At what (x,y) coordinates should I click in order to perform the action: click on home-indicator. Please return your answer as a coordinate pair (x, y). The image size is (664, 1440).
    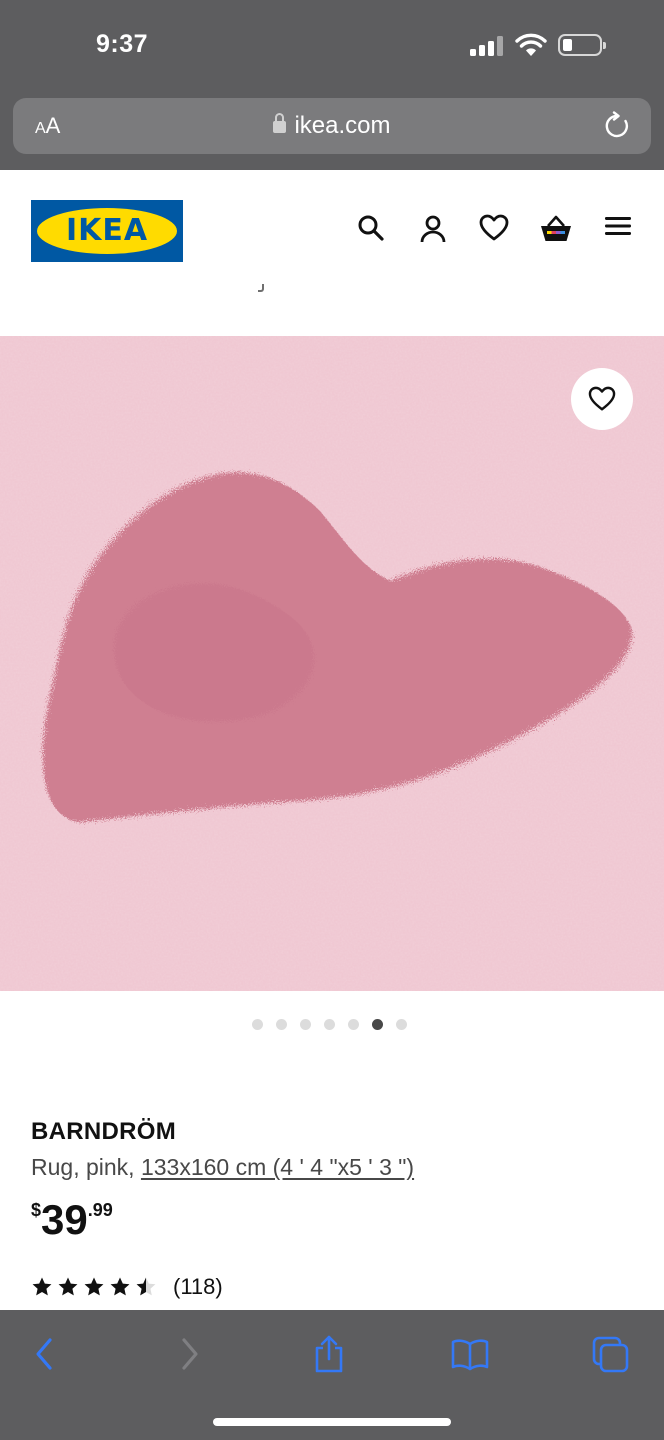
    Looking at the image, I should click on (332, 1422).